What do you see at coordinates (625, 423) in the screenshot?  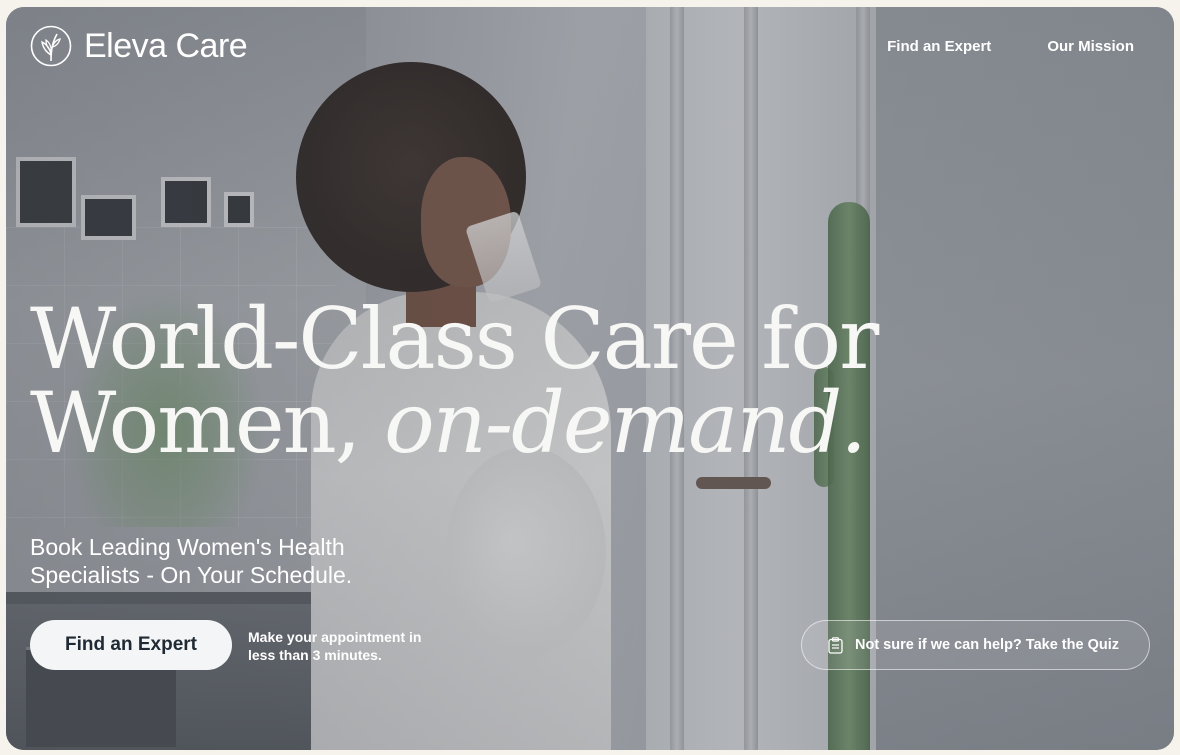 I see `headline-emphasis: on-demand.` at bounding box center [625, 423].